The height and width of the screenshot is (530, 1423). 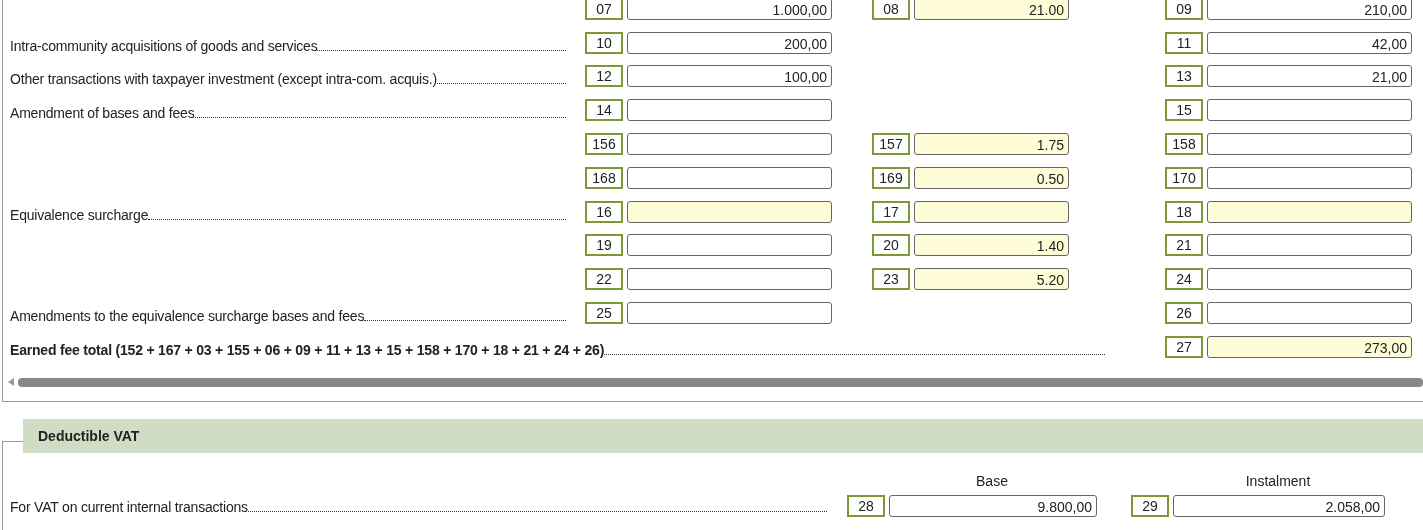 I want to click on row-label: For VAT on current internal transactions, so click(x=129, y=507).